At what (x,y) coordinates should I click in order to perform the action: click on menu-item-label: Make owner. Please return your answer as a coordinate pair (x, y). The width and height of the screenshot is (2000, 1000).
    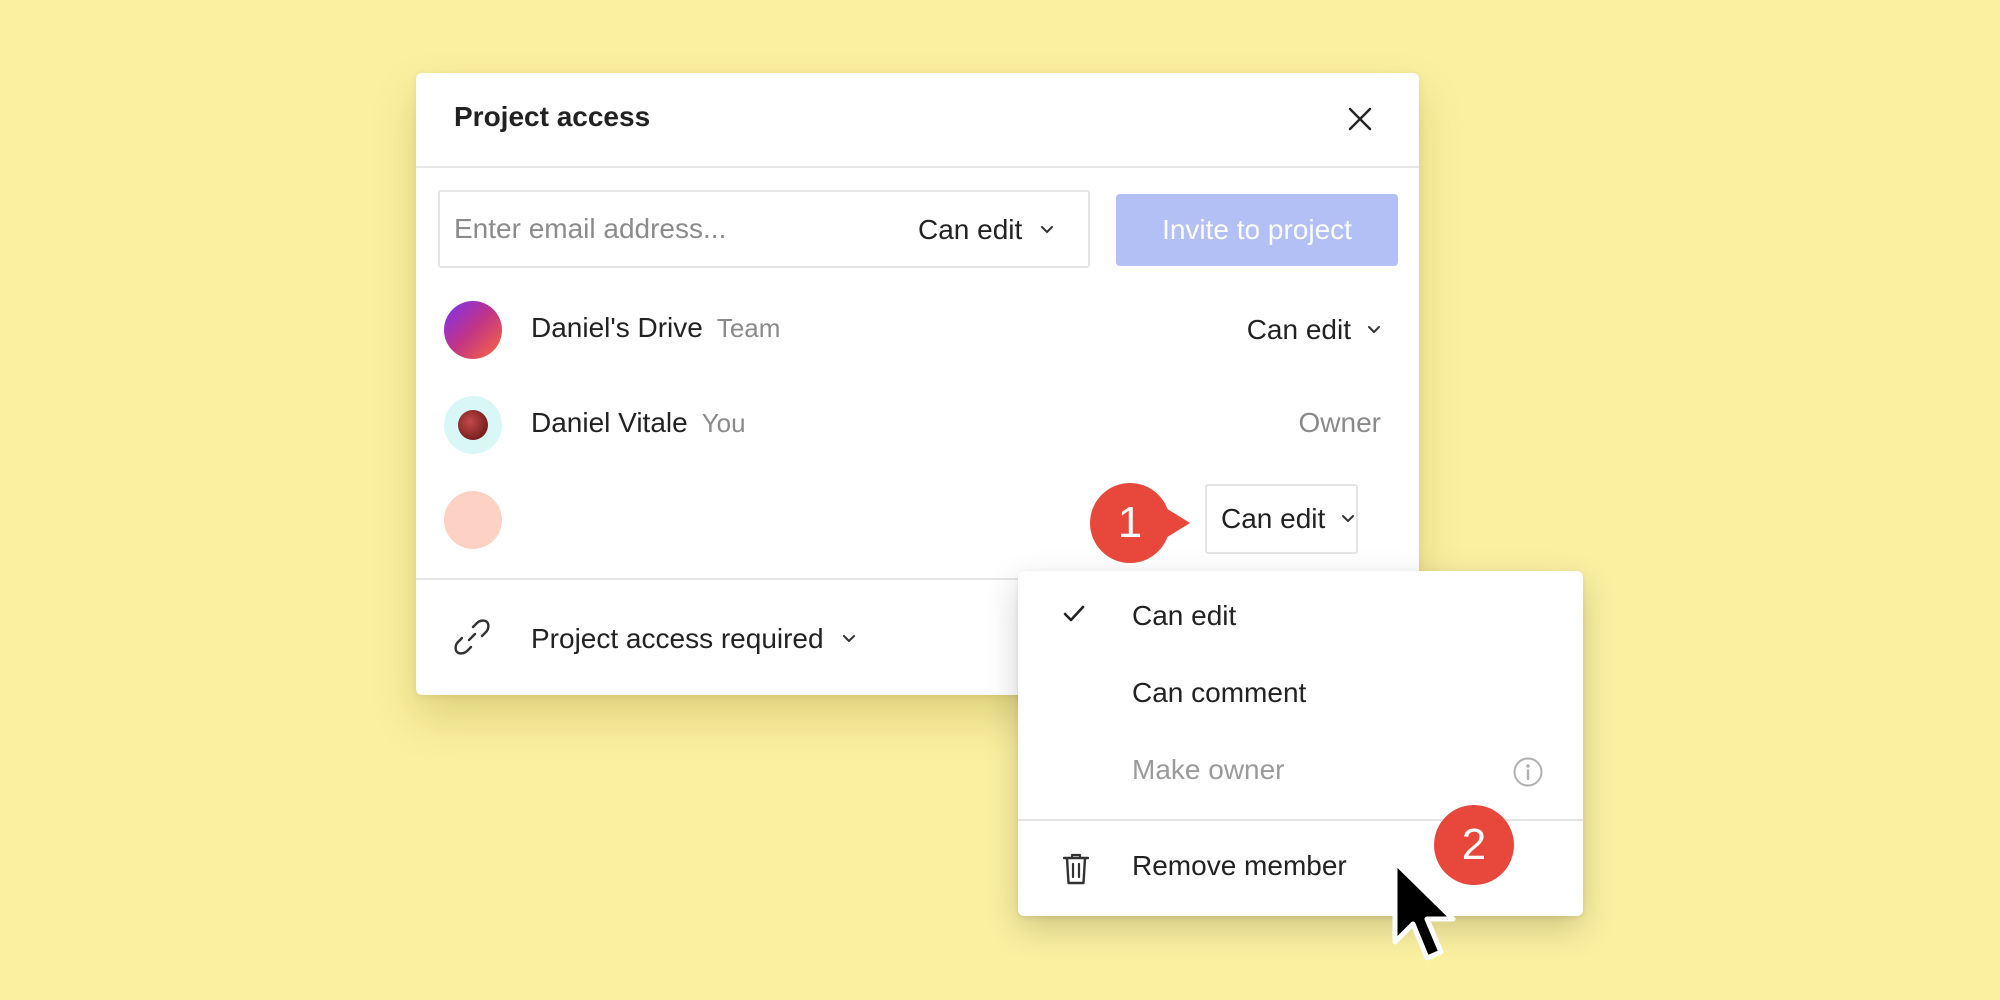
    Looking at the image, I should click on (1208, 769).